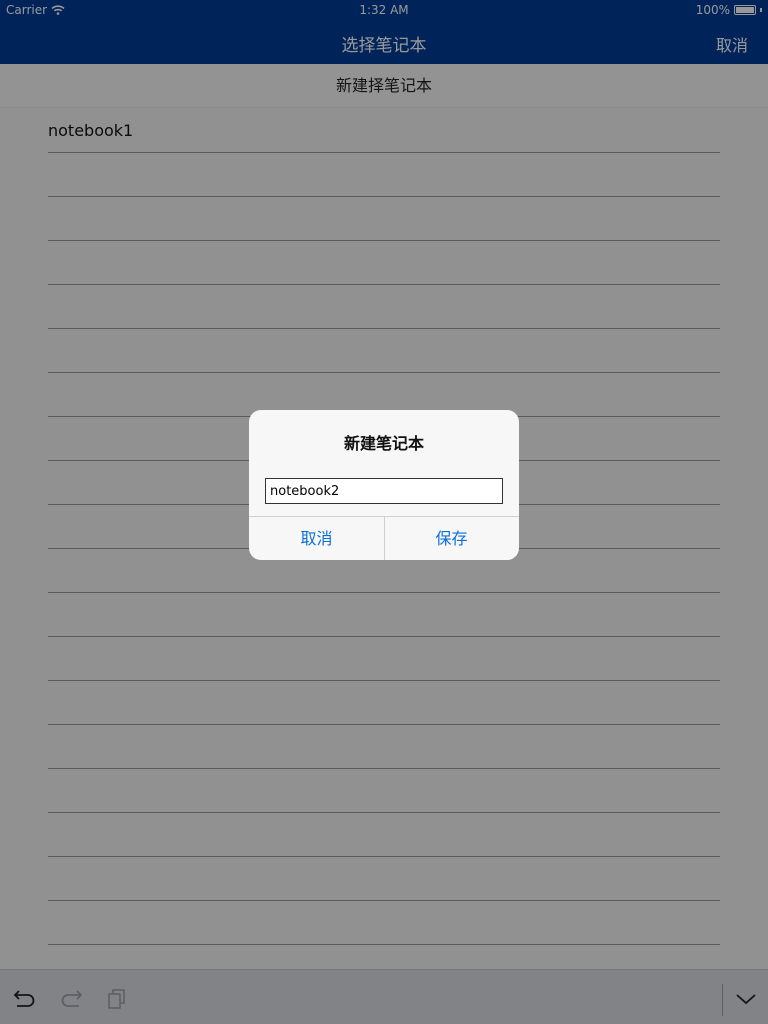 The width and height of the screenshot is (768, 1024). Describe the element at coordinates (383, 443) in the screenshot. I see `dialog-title: 新建笔记本` at that location.